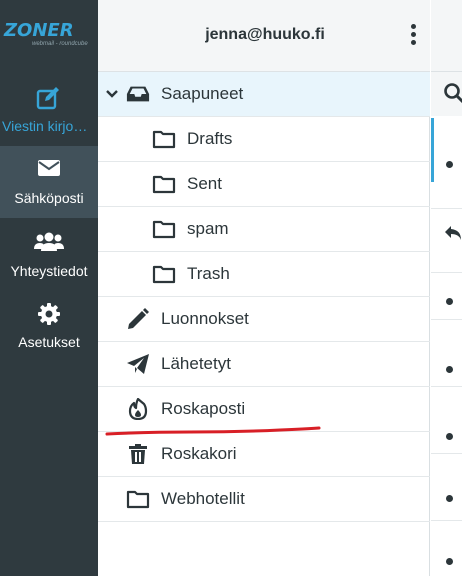 The width and height of the screenshot is (462, 576). I want to click on nav-contacts-button: Yhteystiedot, so click(49, 255).